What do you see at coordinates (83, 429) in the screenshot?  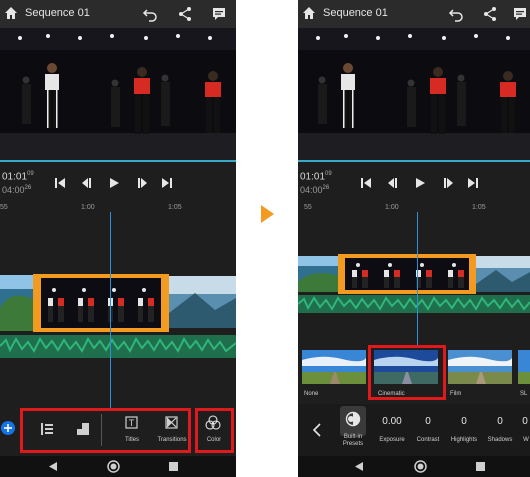 I see `crop-icon` at bounding box center [83, 429].